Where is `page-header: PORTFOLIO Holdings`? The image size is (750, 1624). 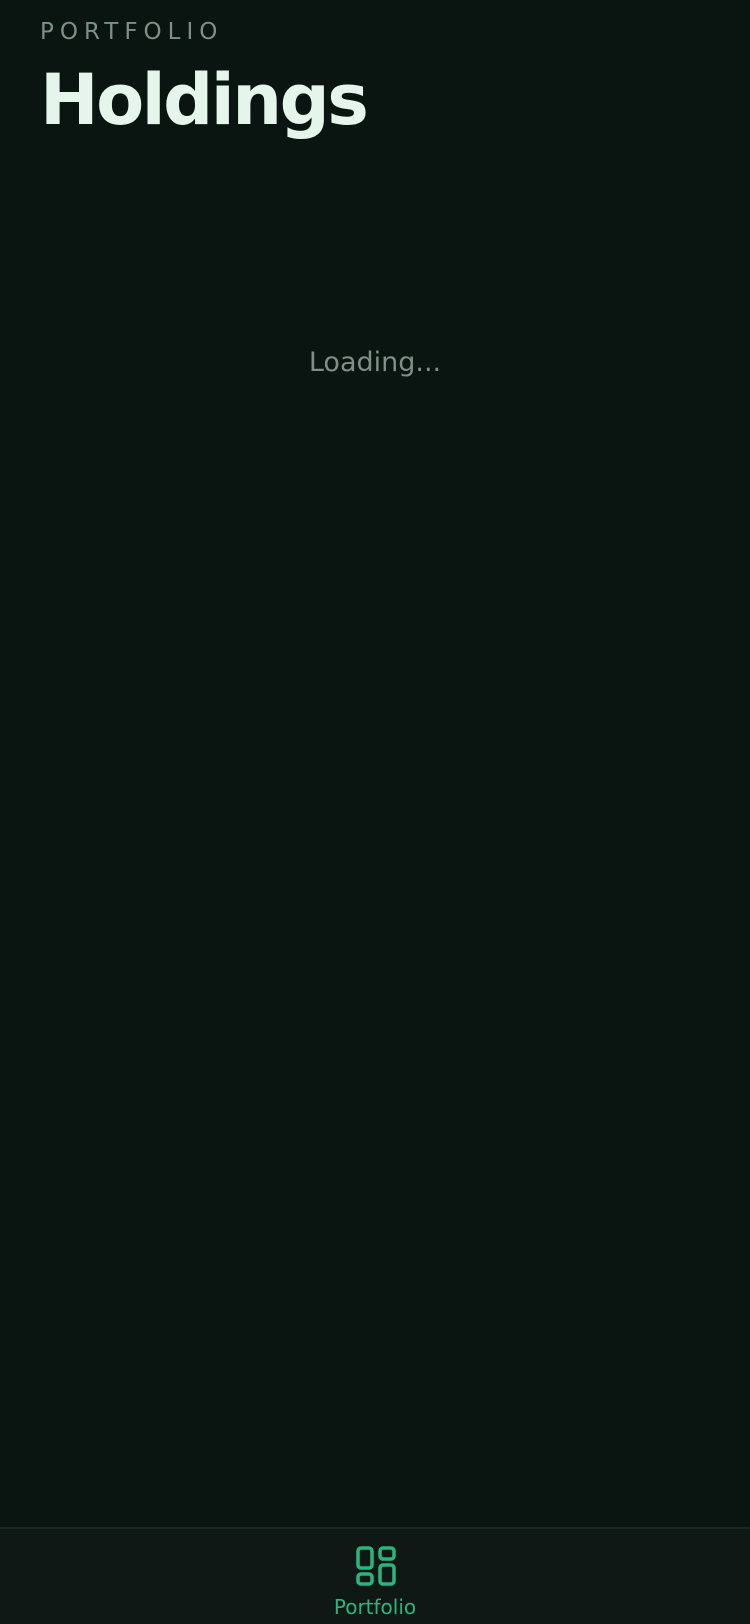
page-header: PORTFOLIO Holdings is located at coordinates (204, 78).